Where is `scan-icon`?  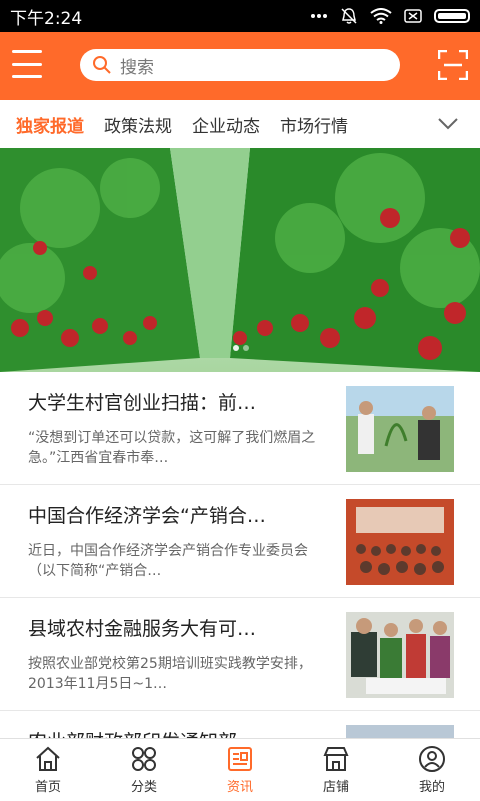
scan-icon is located at coordinates (453, 65).